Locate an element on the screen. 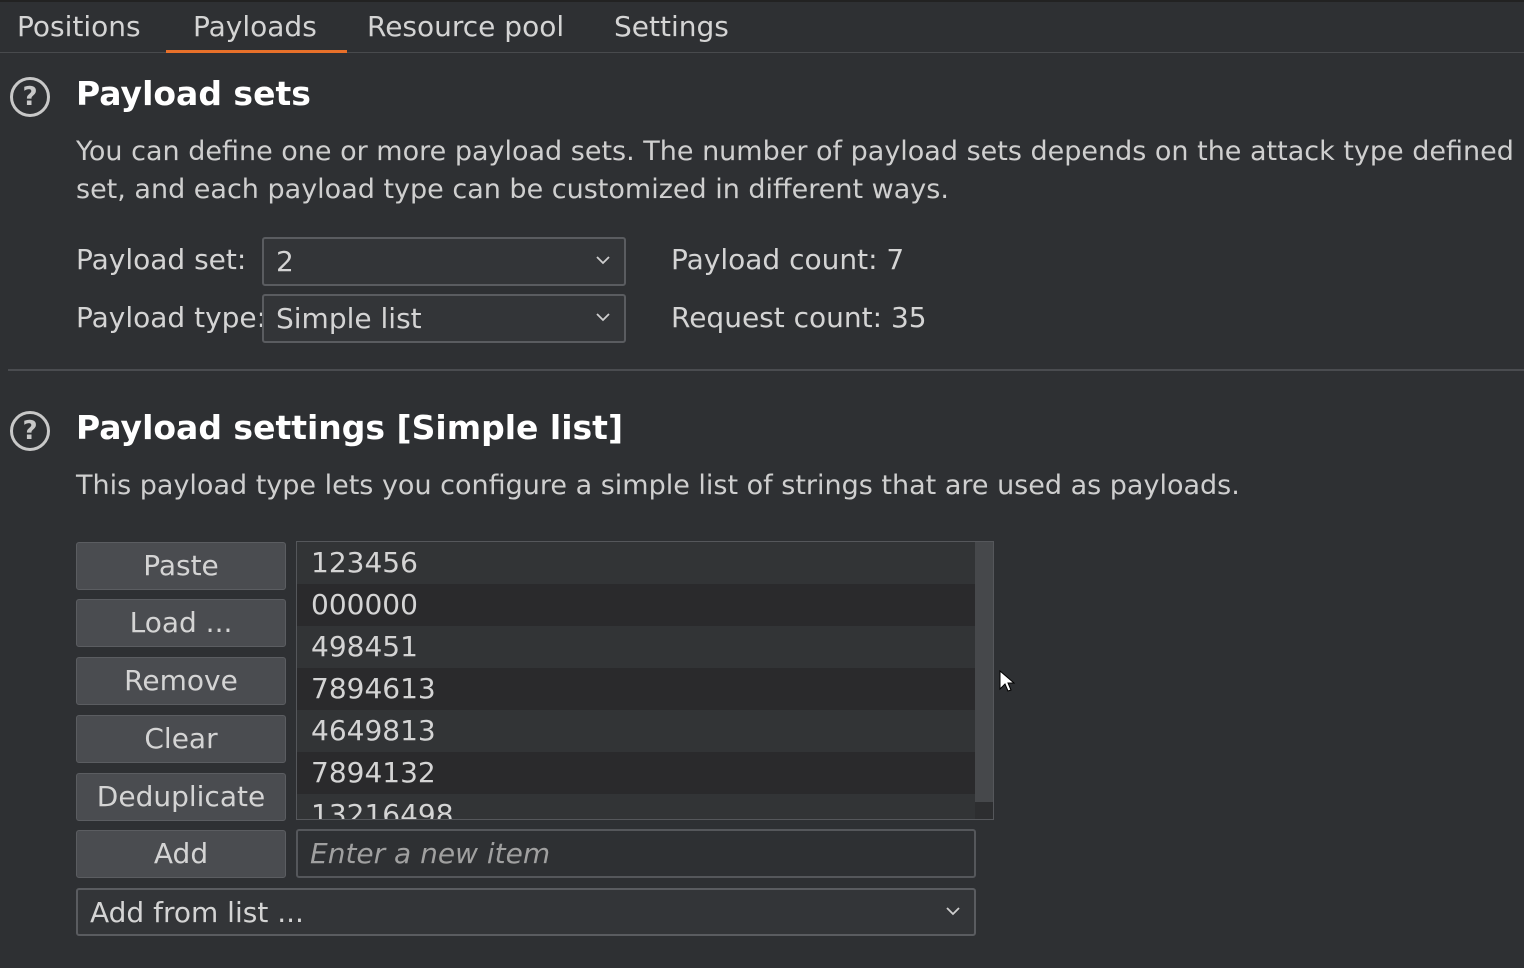 Image resolution: width=1524 pixels, height=968 pixels. tab-positions: Positions is located at coordinates (79, 27).